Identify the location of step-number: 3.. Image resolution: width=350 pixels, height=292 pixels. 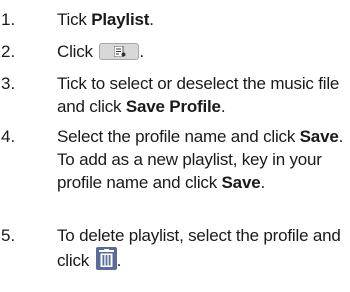
(8, 83).